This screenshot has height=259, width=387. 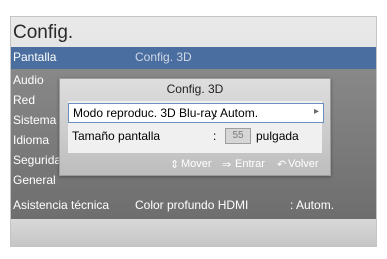 What do you see at coordinates (250, 164) in the screenshot?
I see `footer-enter: Entrar` at bounding box center [250, 164].